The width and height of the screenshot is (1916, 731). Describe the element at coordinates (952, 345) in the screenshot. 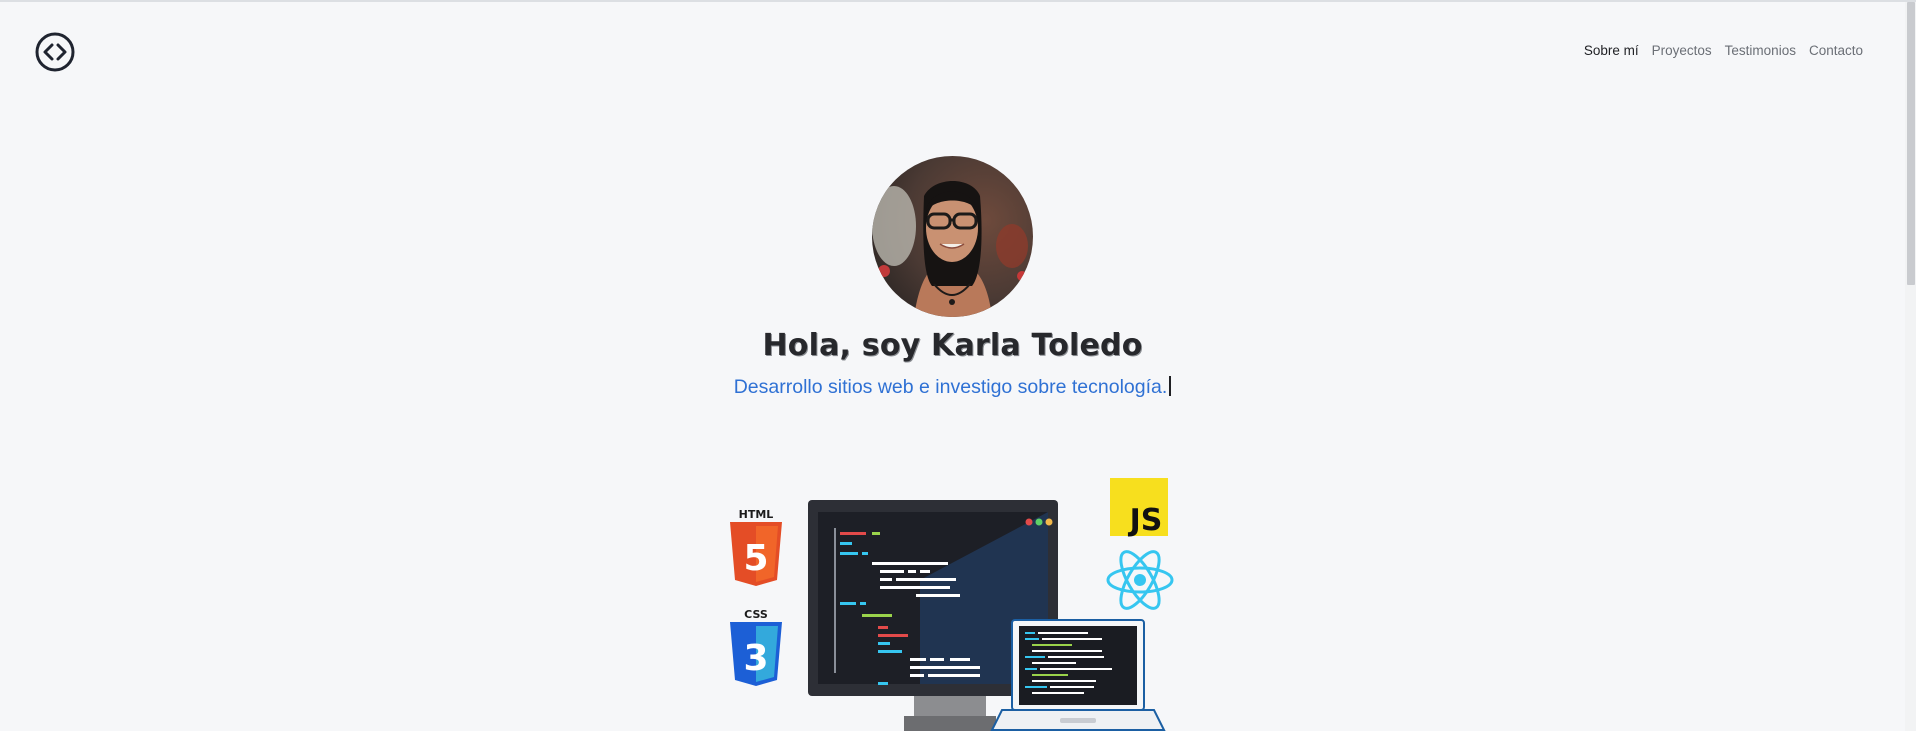

I see `hero-title: Hola, soy Karla Toledo` at that location.